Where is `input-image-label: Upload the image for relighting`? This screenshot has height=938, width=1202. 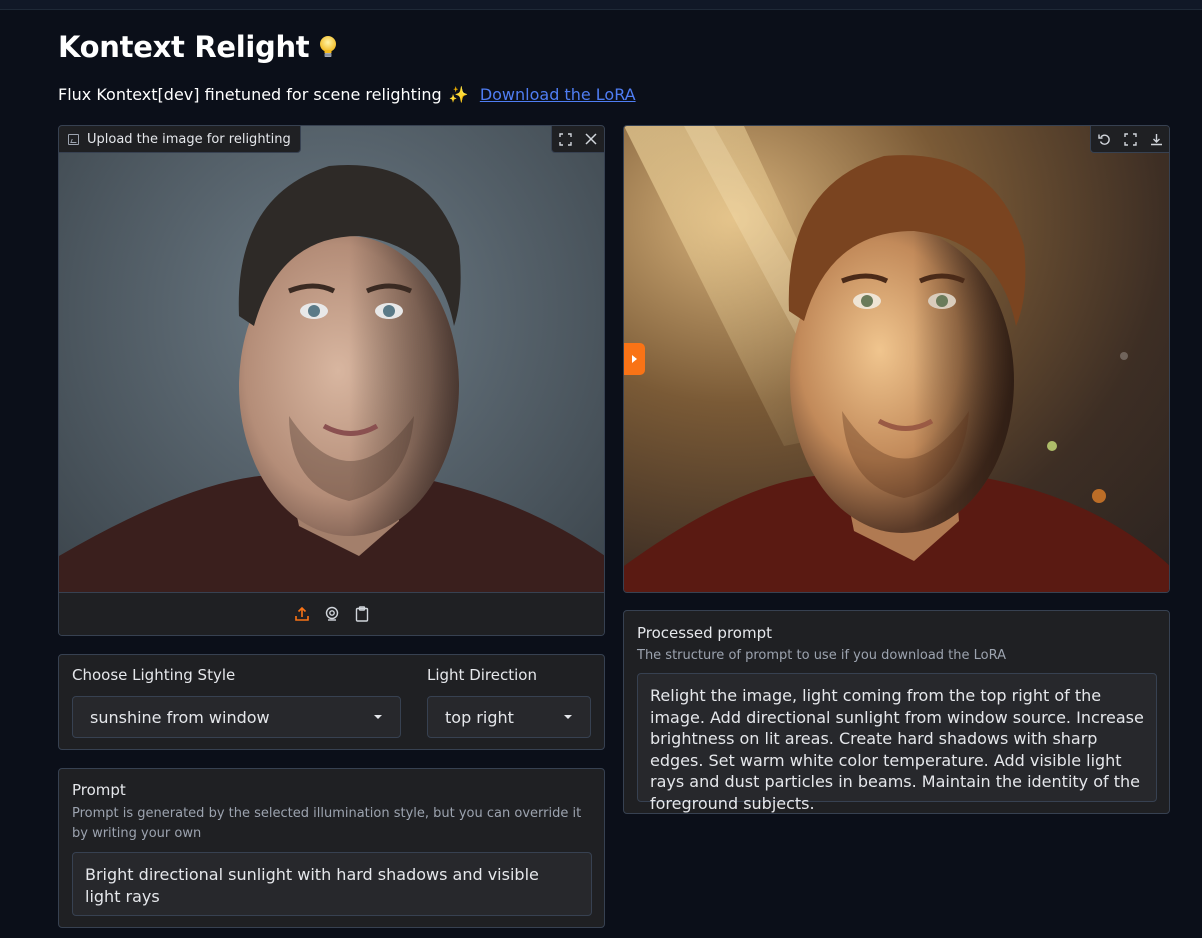
input-image-label: Upload the image for relighting is located at coordinates (180, 139).